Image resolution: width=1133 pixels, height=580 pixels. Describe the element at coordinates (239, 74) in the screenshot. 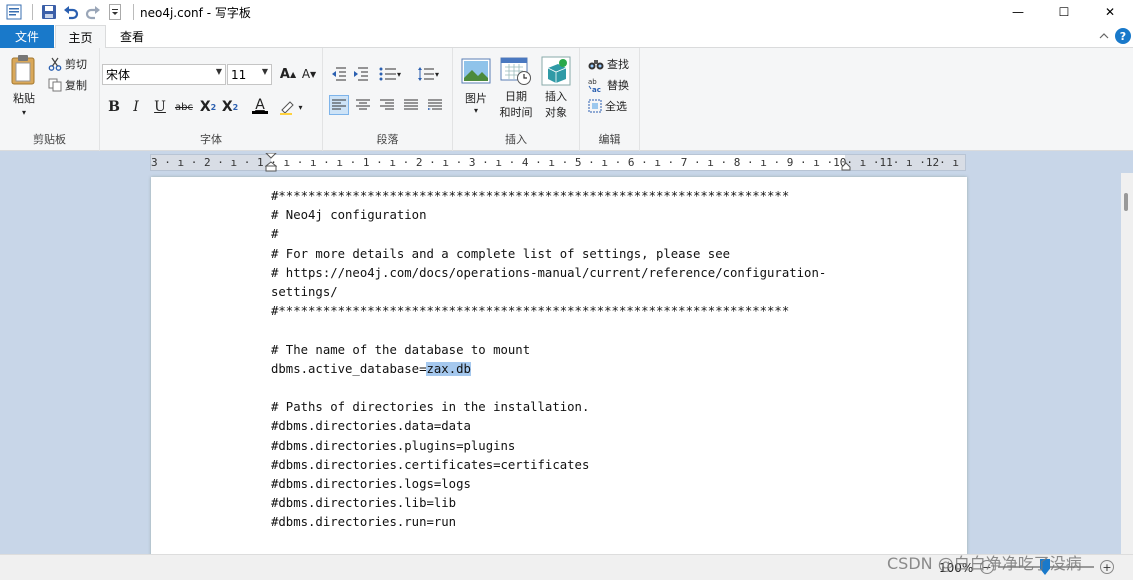

I see `font-size-value: 11` at that location.